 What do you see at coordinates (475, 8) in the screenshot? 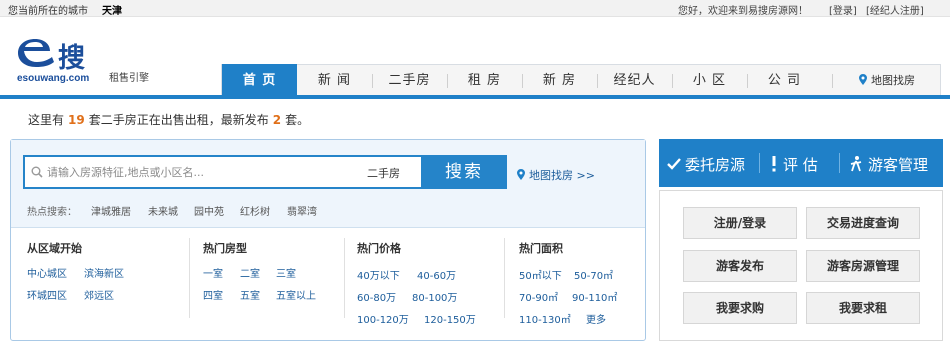
I see `top-bar: 您当前所在的城市 天津 您好，欢迎来到易搜房源网！ [登录] [经纪人注册]` at bounding box center [475, 8].